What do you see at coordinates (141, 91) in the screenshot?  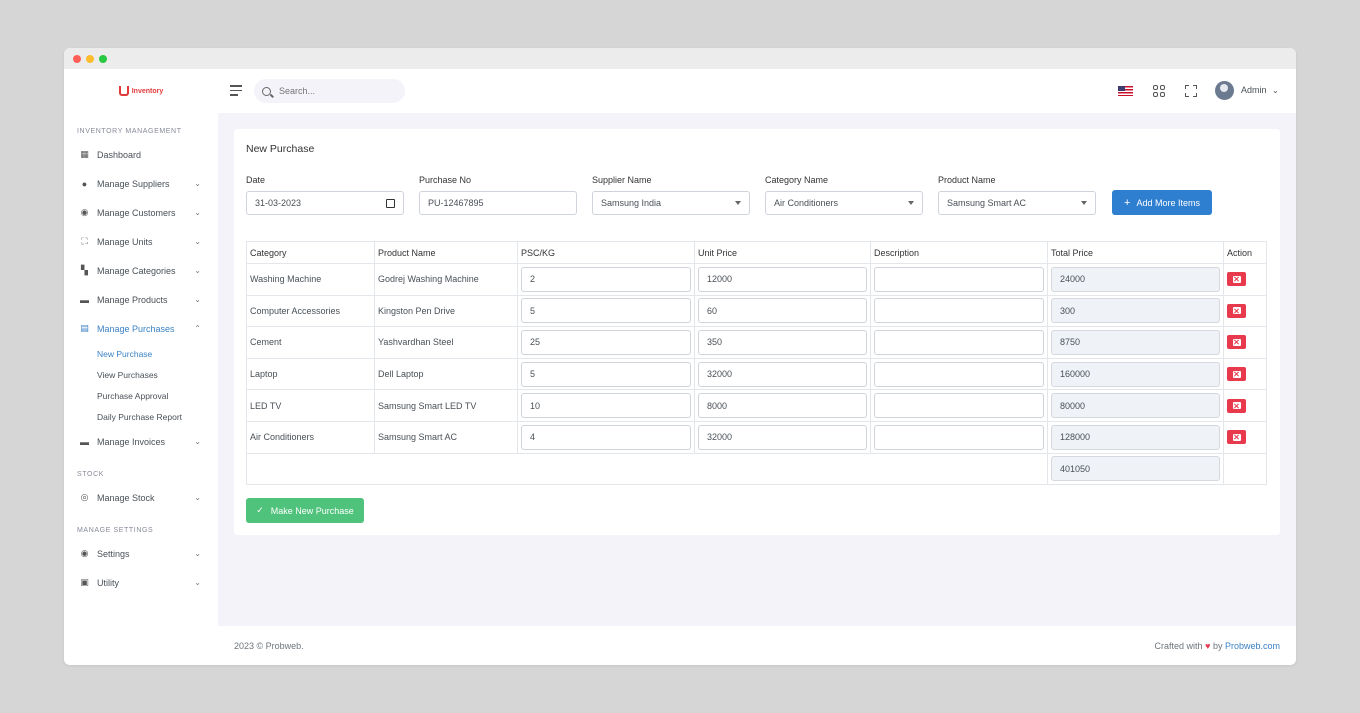 I see `app-logo: Inventory` at bounding box center [141, 91].